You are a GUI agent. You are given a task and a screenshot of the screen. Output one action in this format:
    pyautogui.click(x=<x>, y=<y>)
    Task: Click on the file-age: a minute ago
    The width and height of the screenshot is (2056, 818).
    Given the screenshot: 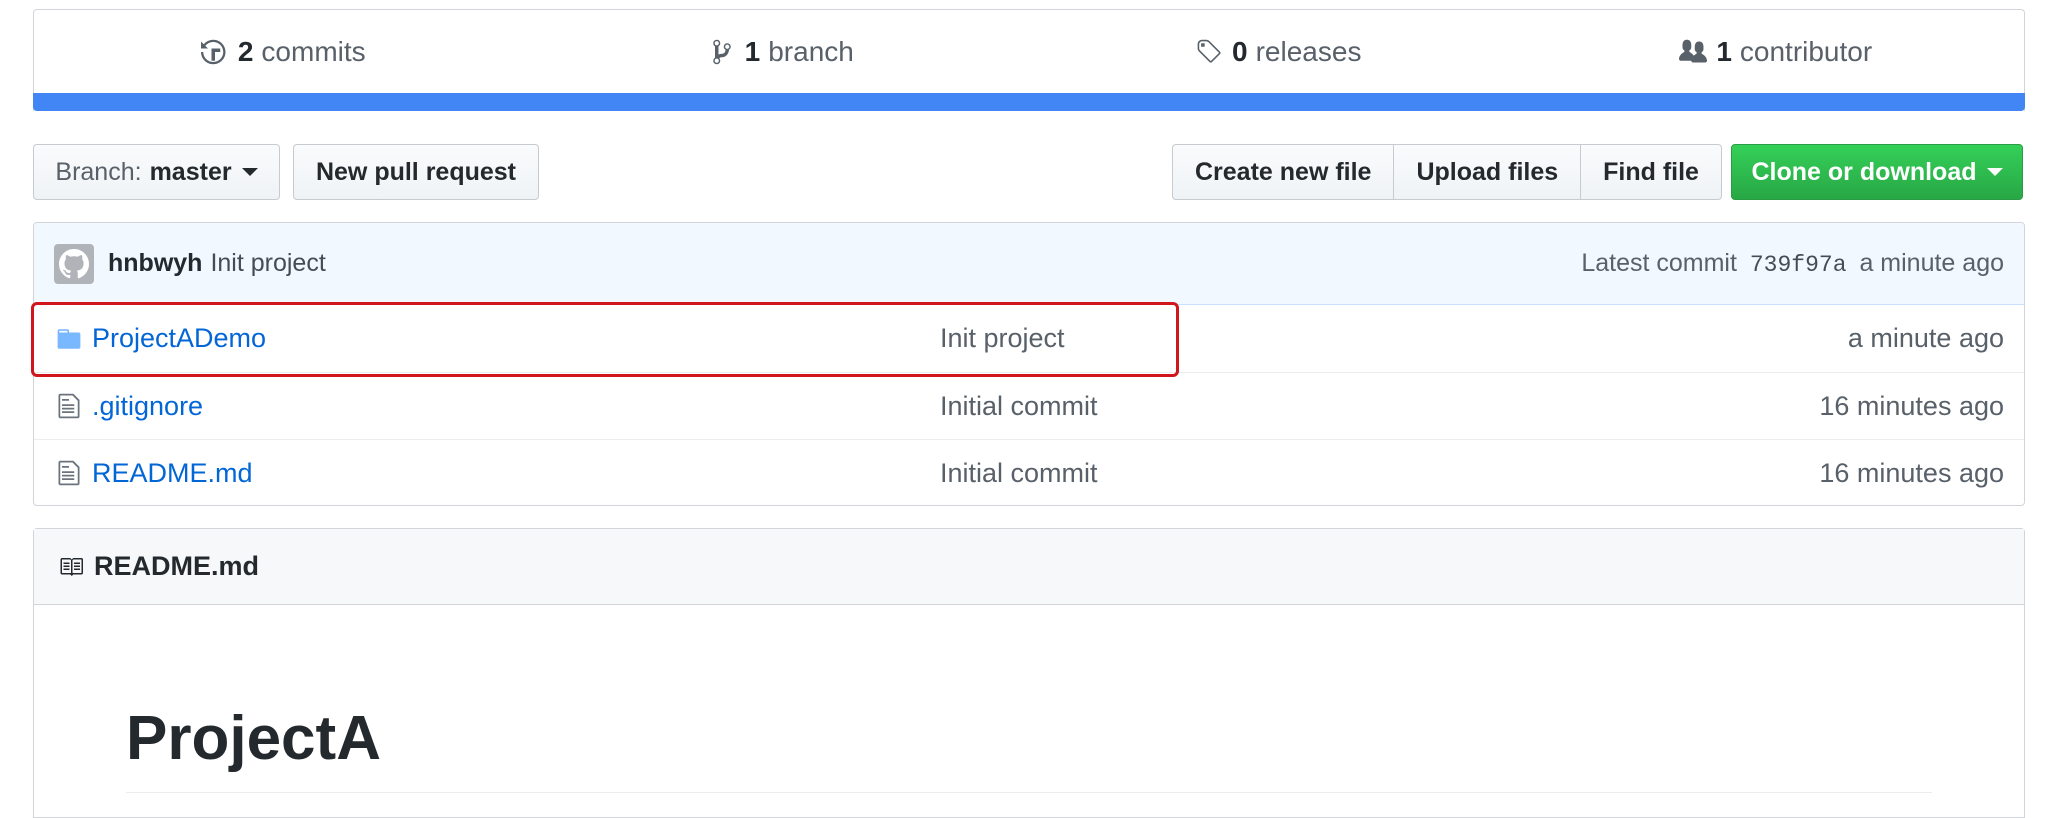 What is the action you would take?
    pyautogui.click(x=1925, y=338)
    